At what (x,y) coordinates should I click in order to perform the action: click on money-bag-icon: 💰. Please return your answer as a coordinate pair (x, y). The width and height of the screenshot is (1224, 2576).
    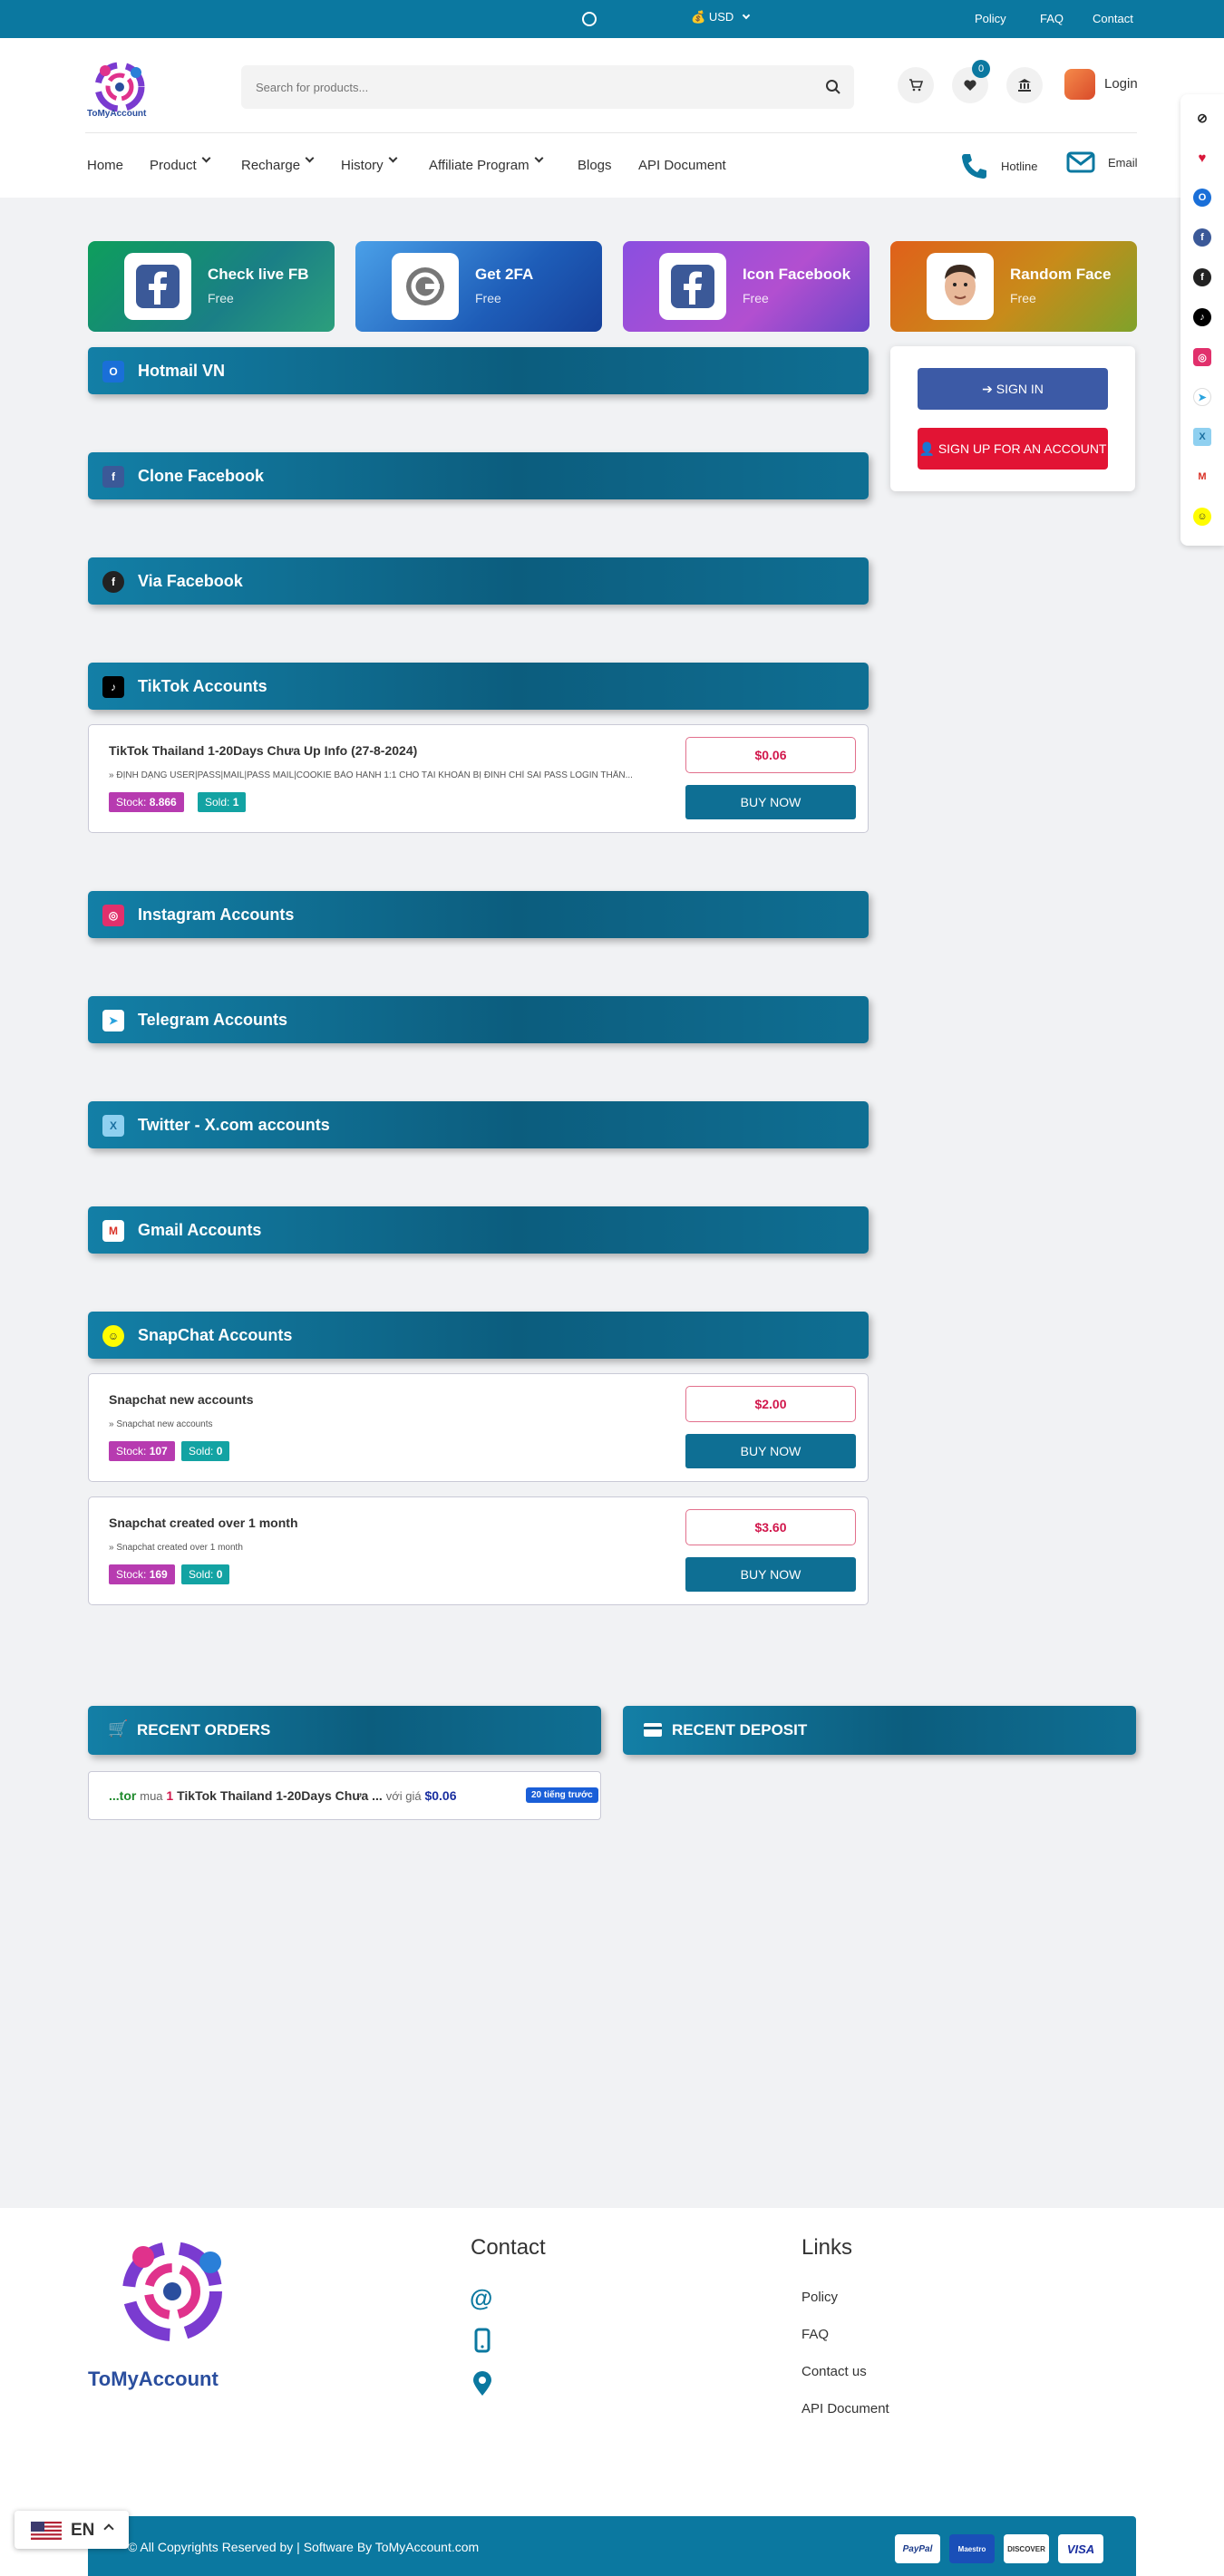
    Looking at the image, I should click on (698, 17).